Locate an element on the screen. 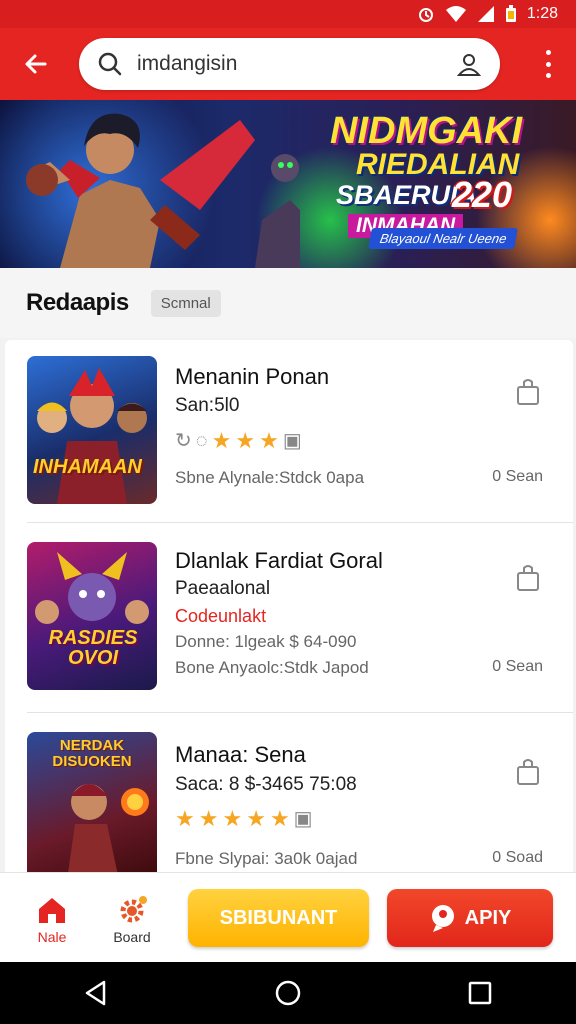 The height and width of the screenshot is (1024, 576). battery-icon is located at coordinates (510, 13).